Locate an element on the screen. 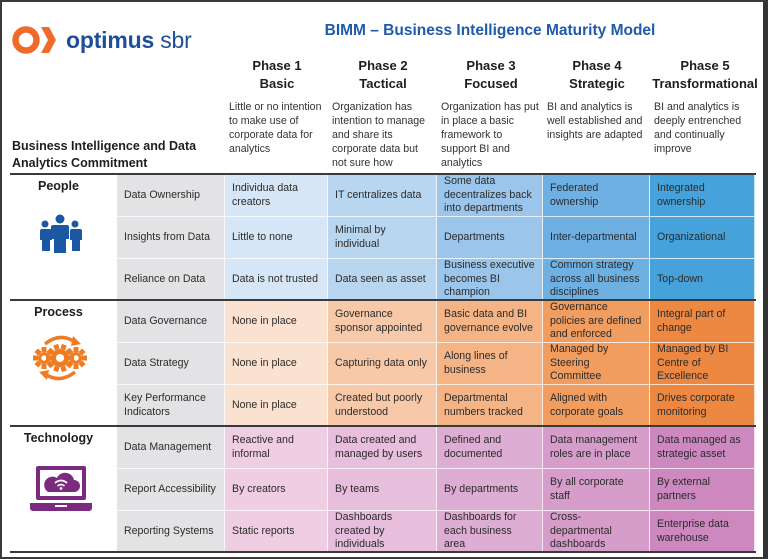  laptop-cloud-icon is located at coordinates (61, 491).